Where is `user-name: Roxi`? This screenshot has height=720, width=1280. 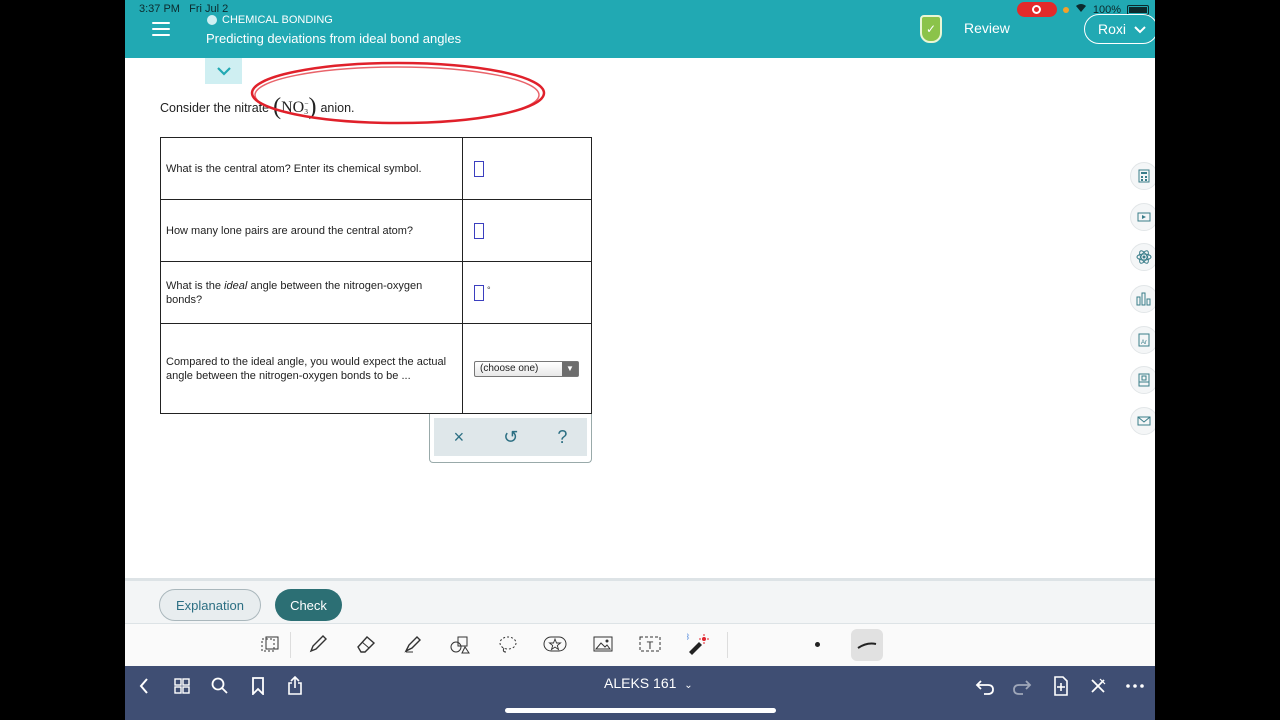 user-name: Roxi is located at coordinates (1112, 29).